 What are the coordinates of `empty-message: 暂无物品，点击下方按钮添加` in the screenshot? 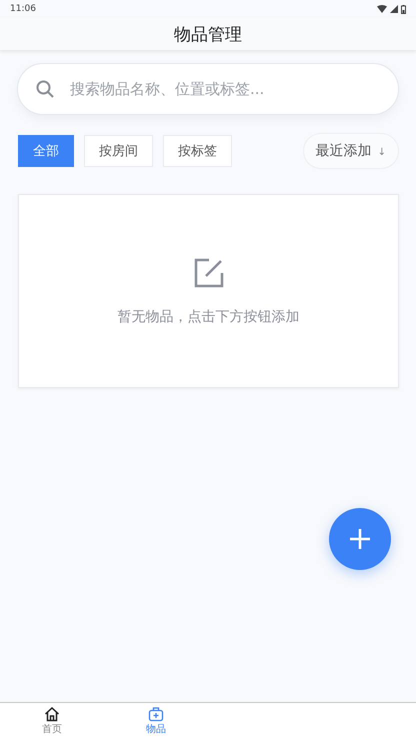 It's located at (209, 317).